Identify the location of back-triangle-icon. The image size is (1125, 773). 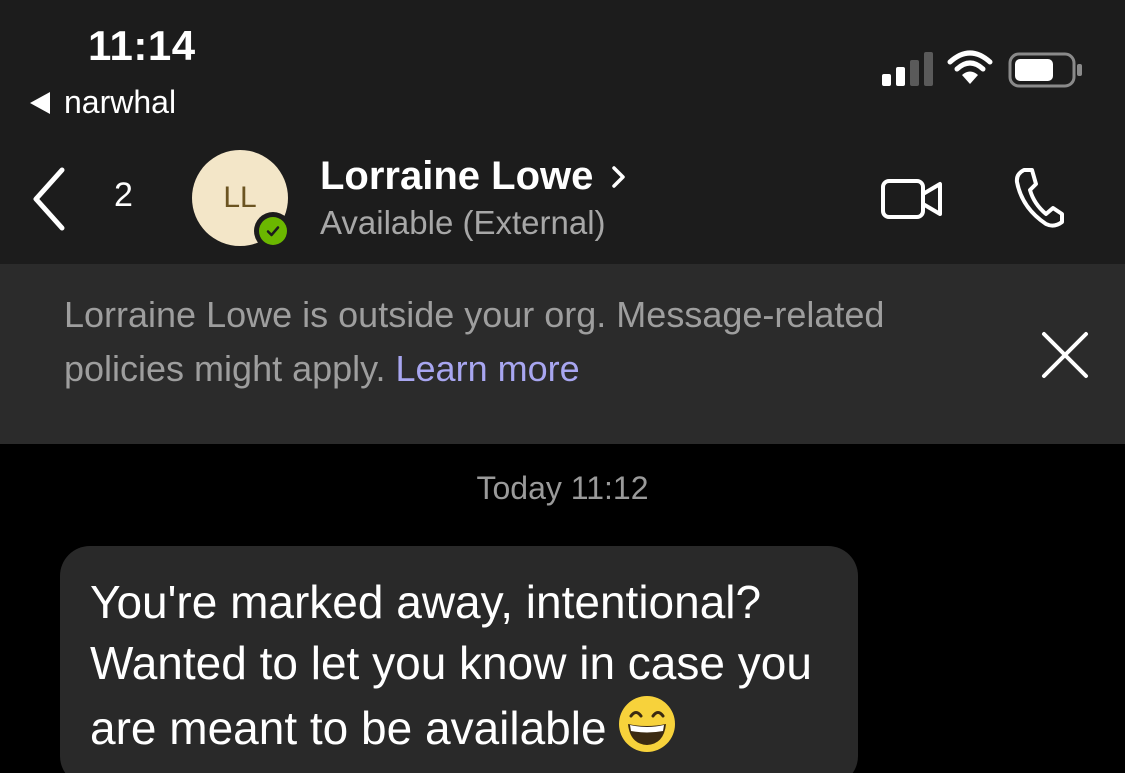
(40, 102).